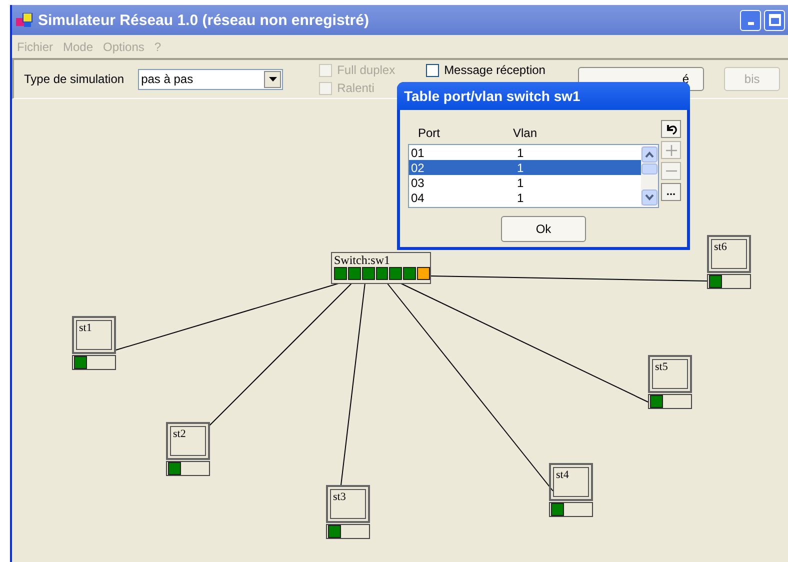 This screenshot has height=562, width=788. I want to click on switch-node: Switch:sw1, so click(381, 268).